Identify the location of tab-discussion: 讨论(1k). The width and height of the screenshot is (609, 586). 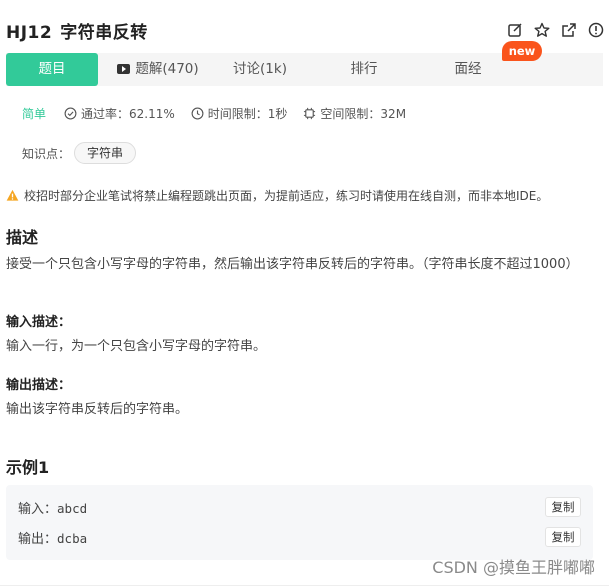
(260, 69).